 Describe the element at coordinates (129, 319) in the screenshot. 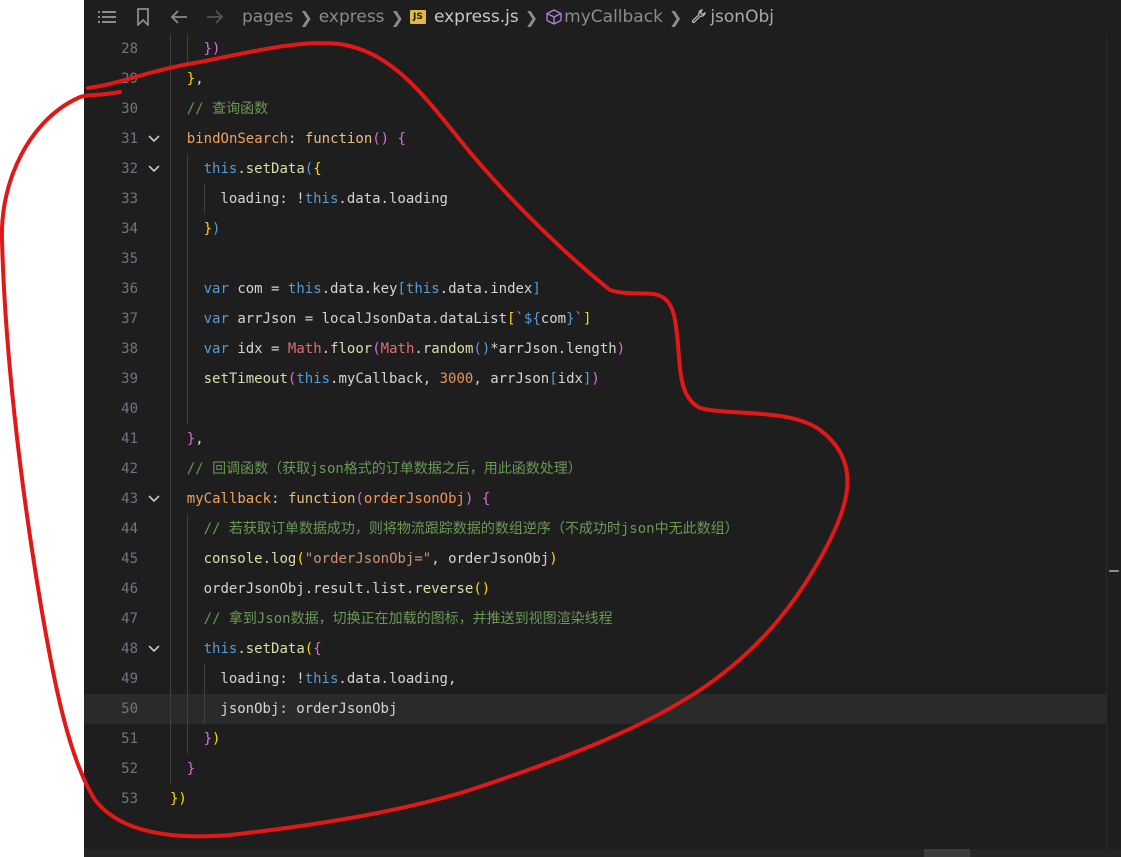

I see `line-number: 37` at that location.